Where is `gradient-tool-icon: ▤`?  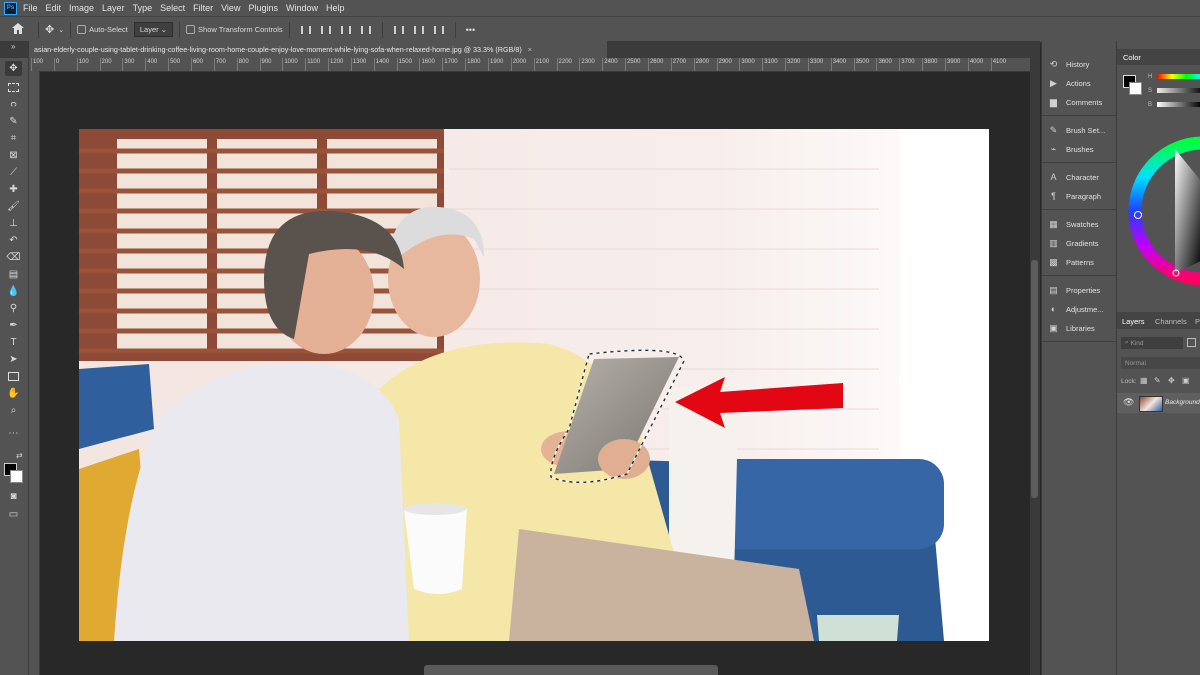
gradient-tool-icon: ▤ is located at coordinates (13, 274).